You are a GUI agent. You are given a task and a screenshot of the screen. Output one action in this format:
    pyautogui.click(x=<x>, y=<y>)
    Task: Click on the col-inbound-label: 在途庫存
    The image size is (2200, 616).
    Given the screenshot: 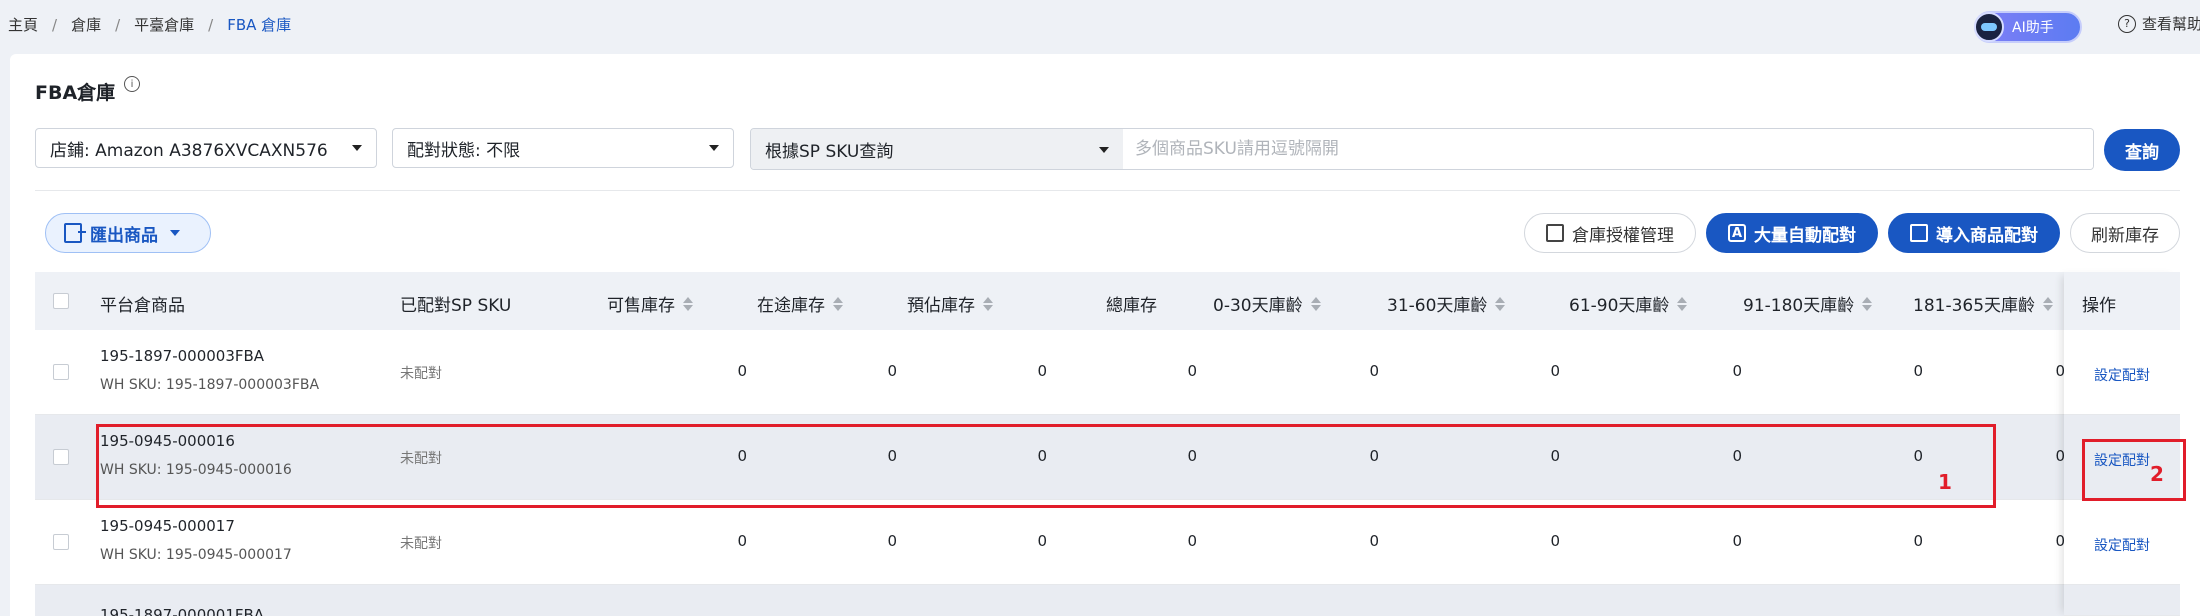 What is the action you would take?
    pyautogui.click(x=791, y=306)
    